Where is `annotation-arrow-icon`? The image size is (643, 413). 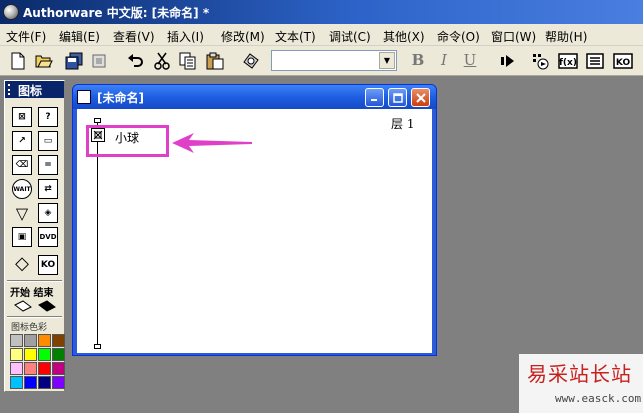 annotation-arrow-icon is located at coordinates (212, 143).